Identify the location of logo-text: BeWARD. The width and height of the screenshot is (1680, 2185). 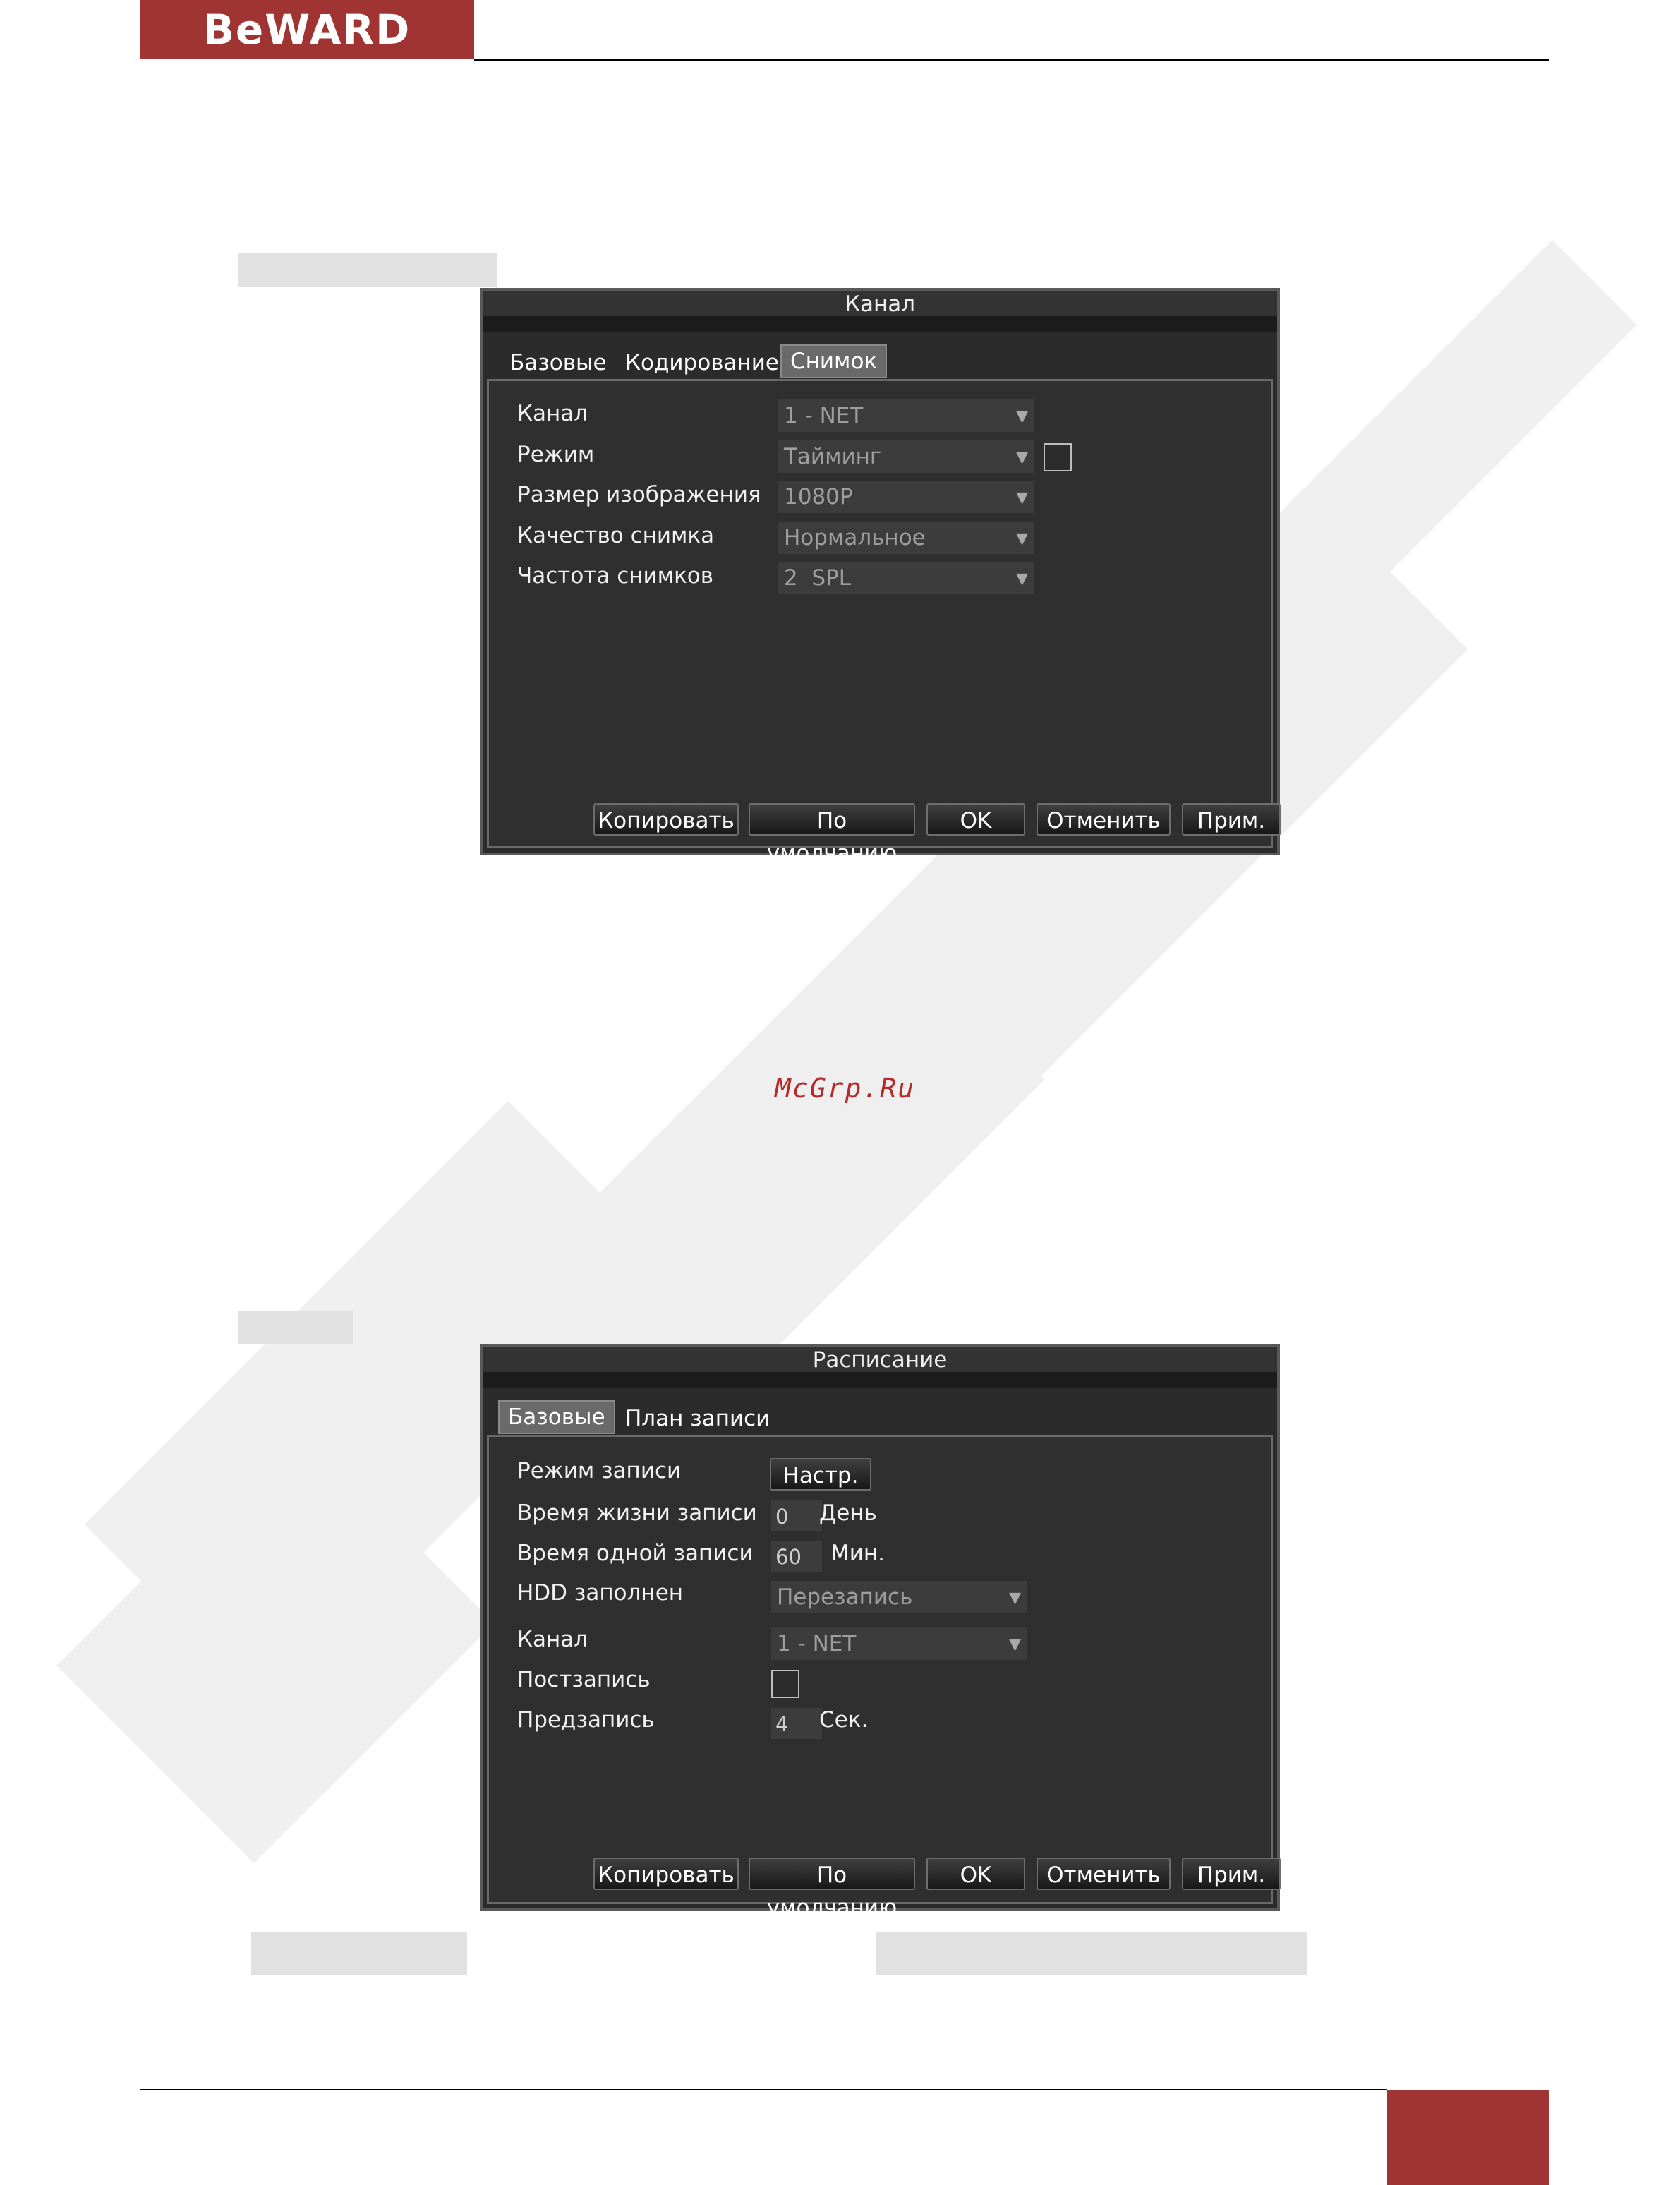
(307, 30).